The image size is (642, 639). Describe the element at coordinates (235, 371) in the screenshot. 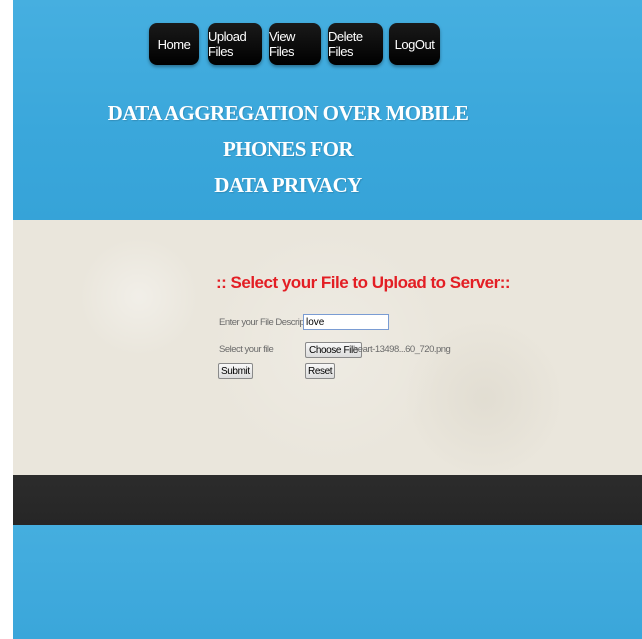

I see `submit-button: Submit` at that location.